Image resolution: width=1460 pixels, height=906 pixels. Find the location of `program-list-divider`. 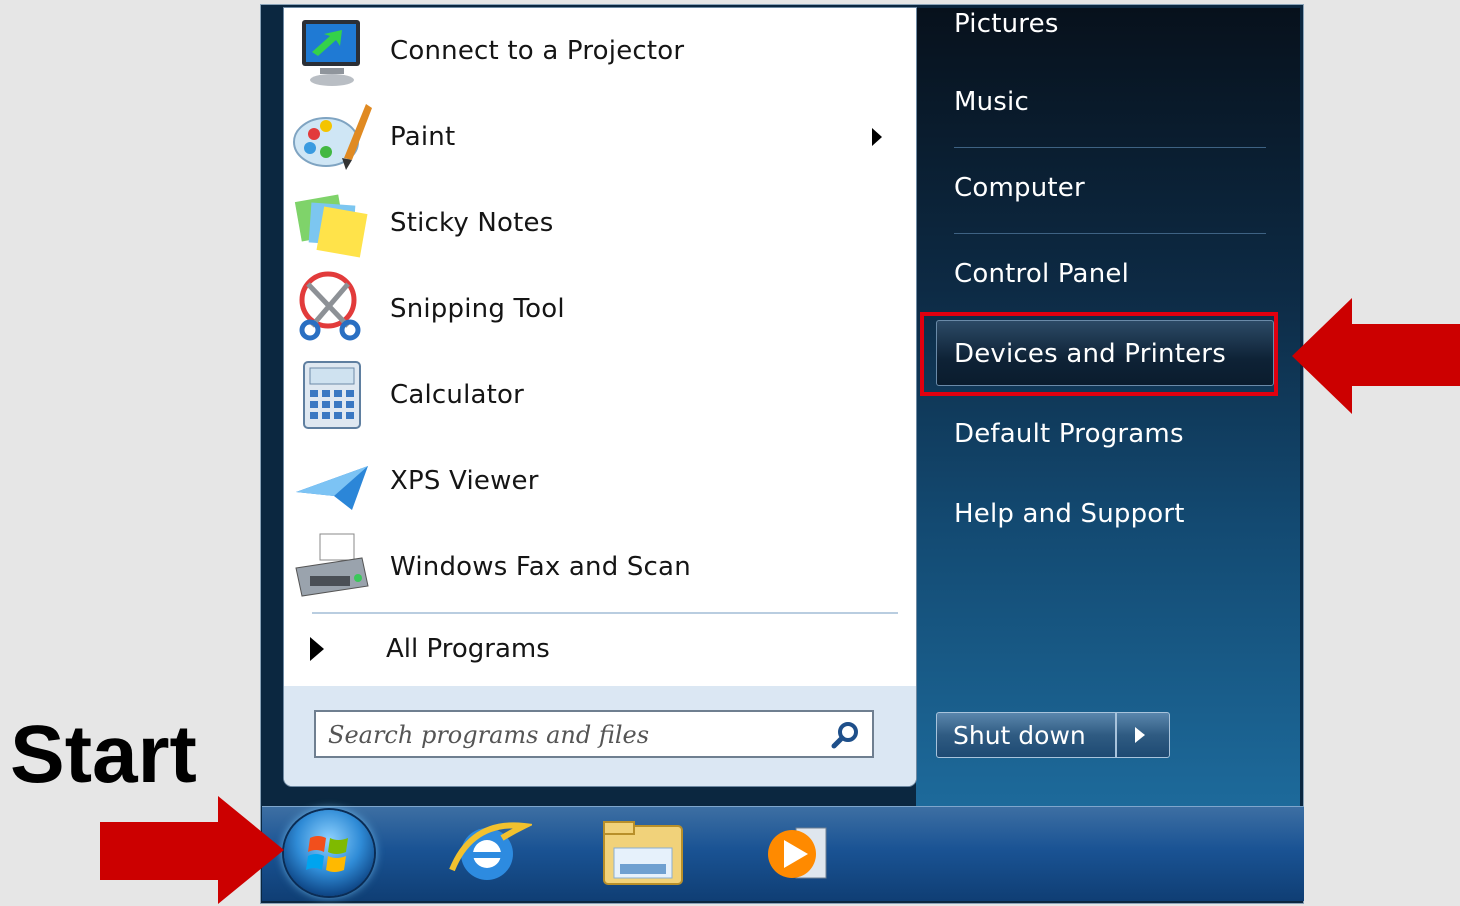

program-list-divider is located at coordinates (605, 613).